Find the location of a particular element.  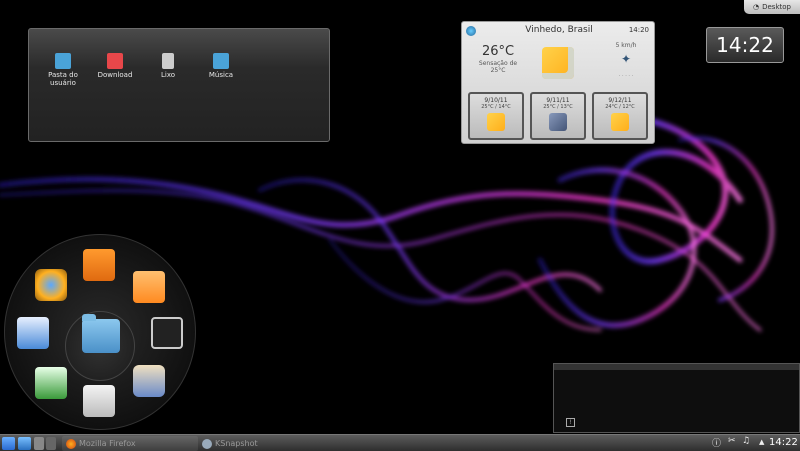

mail-client-icon is located at coordinates (149, 381).